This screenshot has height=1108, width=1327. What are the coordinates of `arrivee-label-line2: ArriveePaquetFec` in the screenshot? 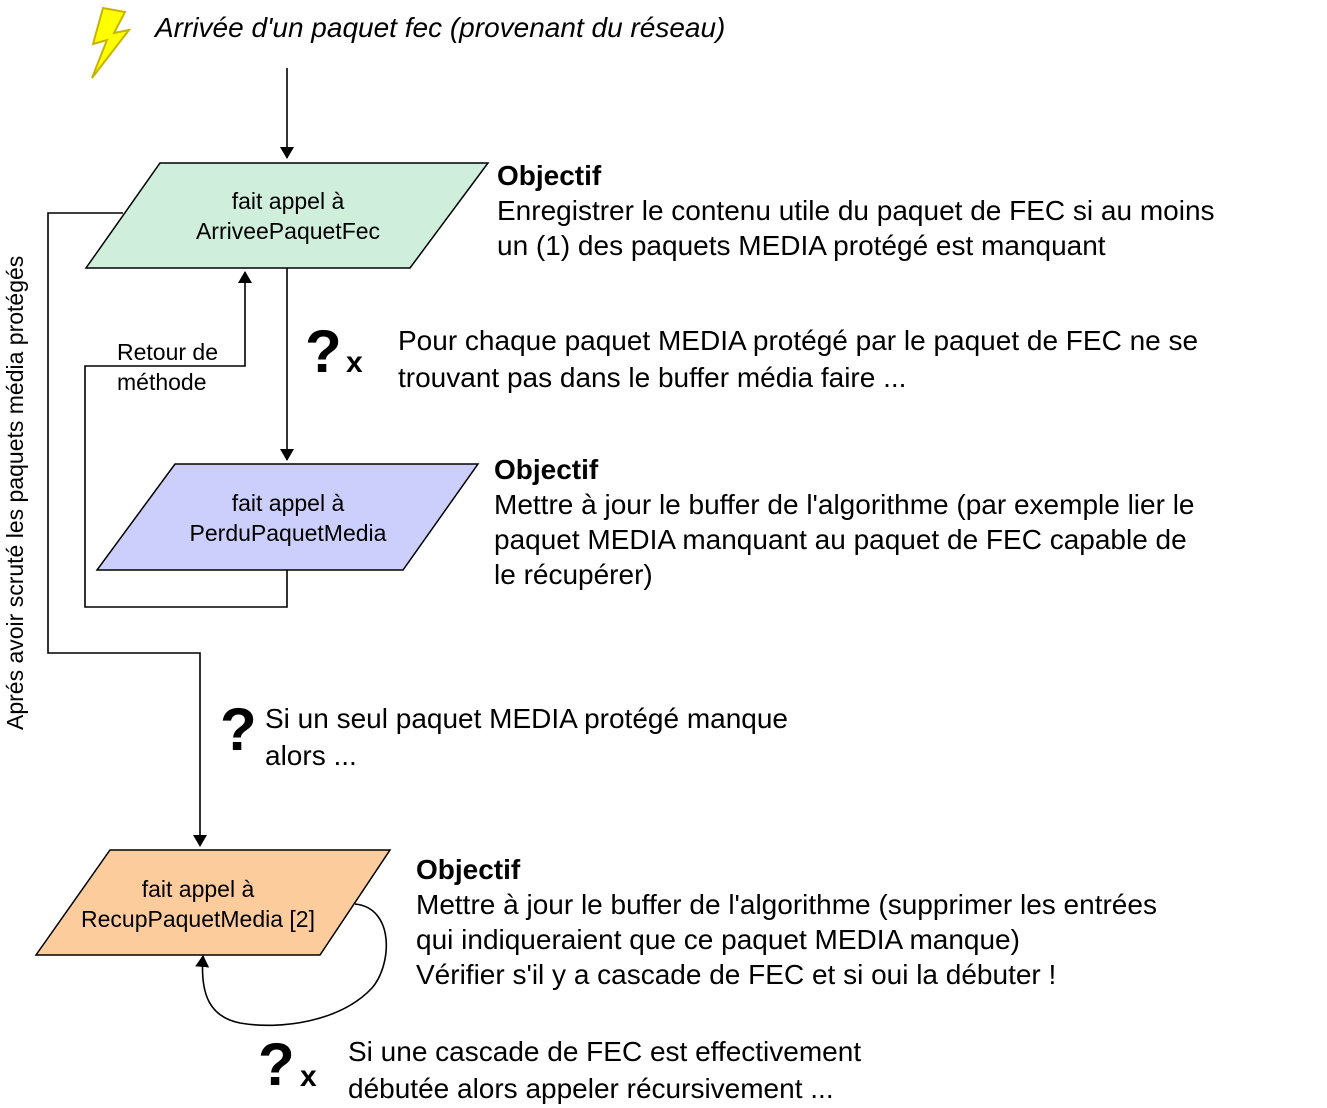 It's located at (288, 231).